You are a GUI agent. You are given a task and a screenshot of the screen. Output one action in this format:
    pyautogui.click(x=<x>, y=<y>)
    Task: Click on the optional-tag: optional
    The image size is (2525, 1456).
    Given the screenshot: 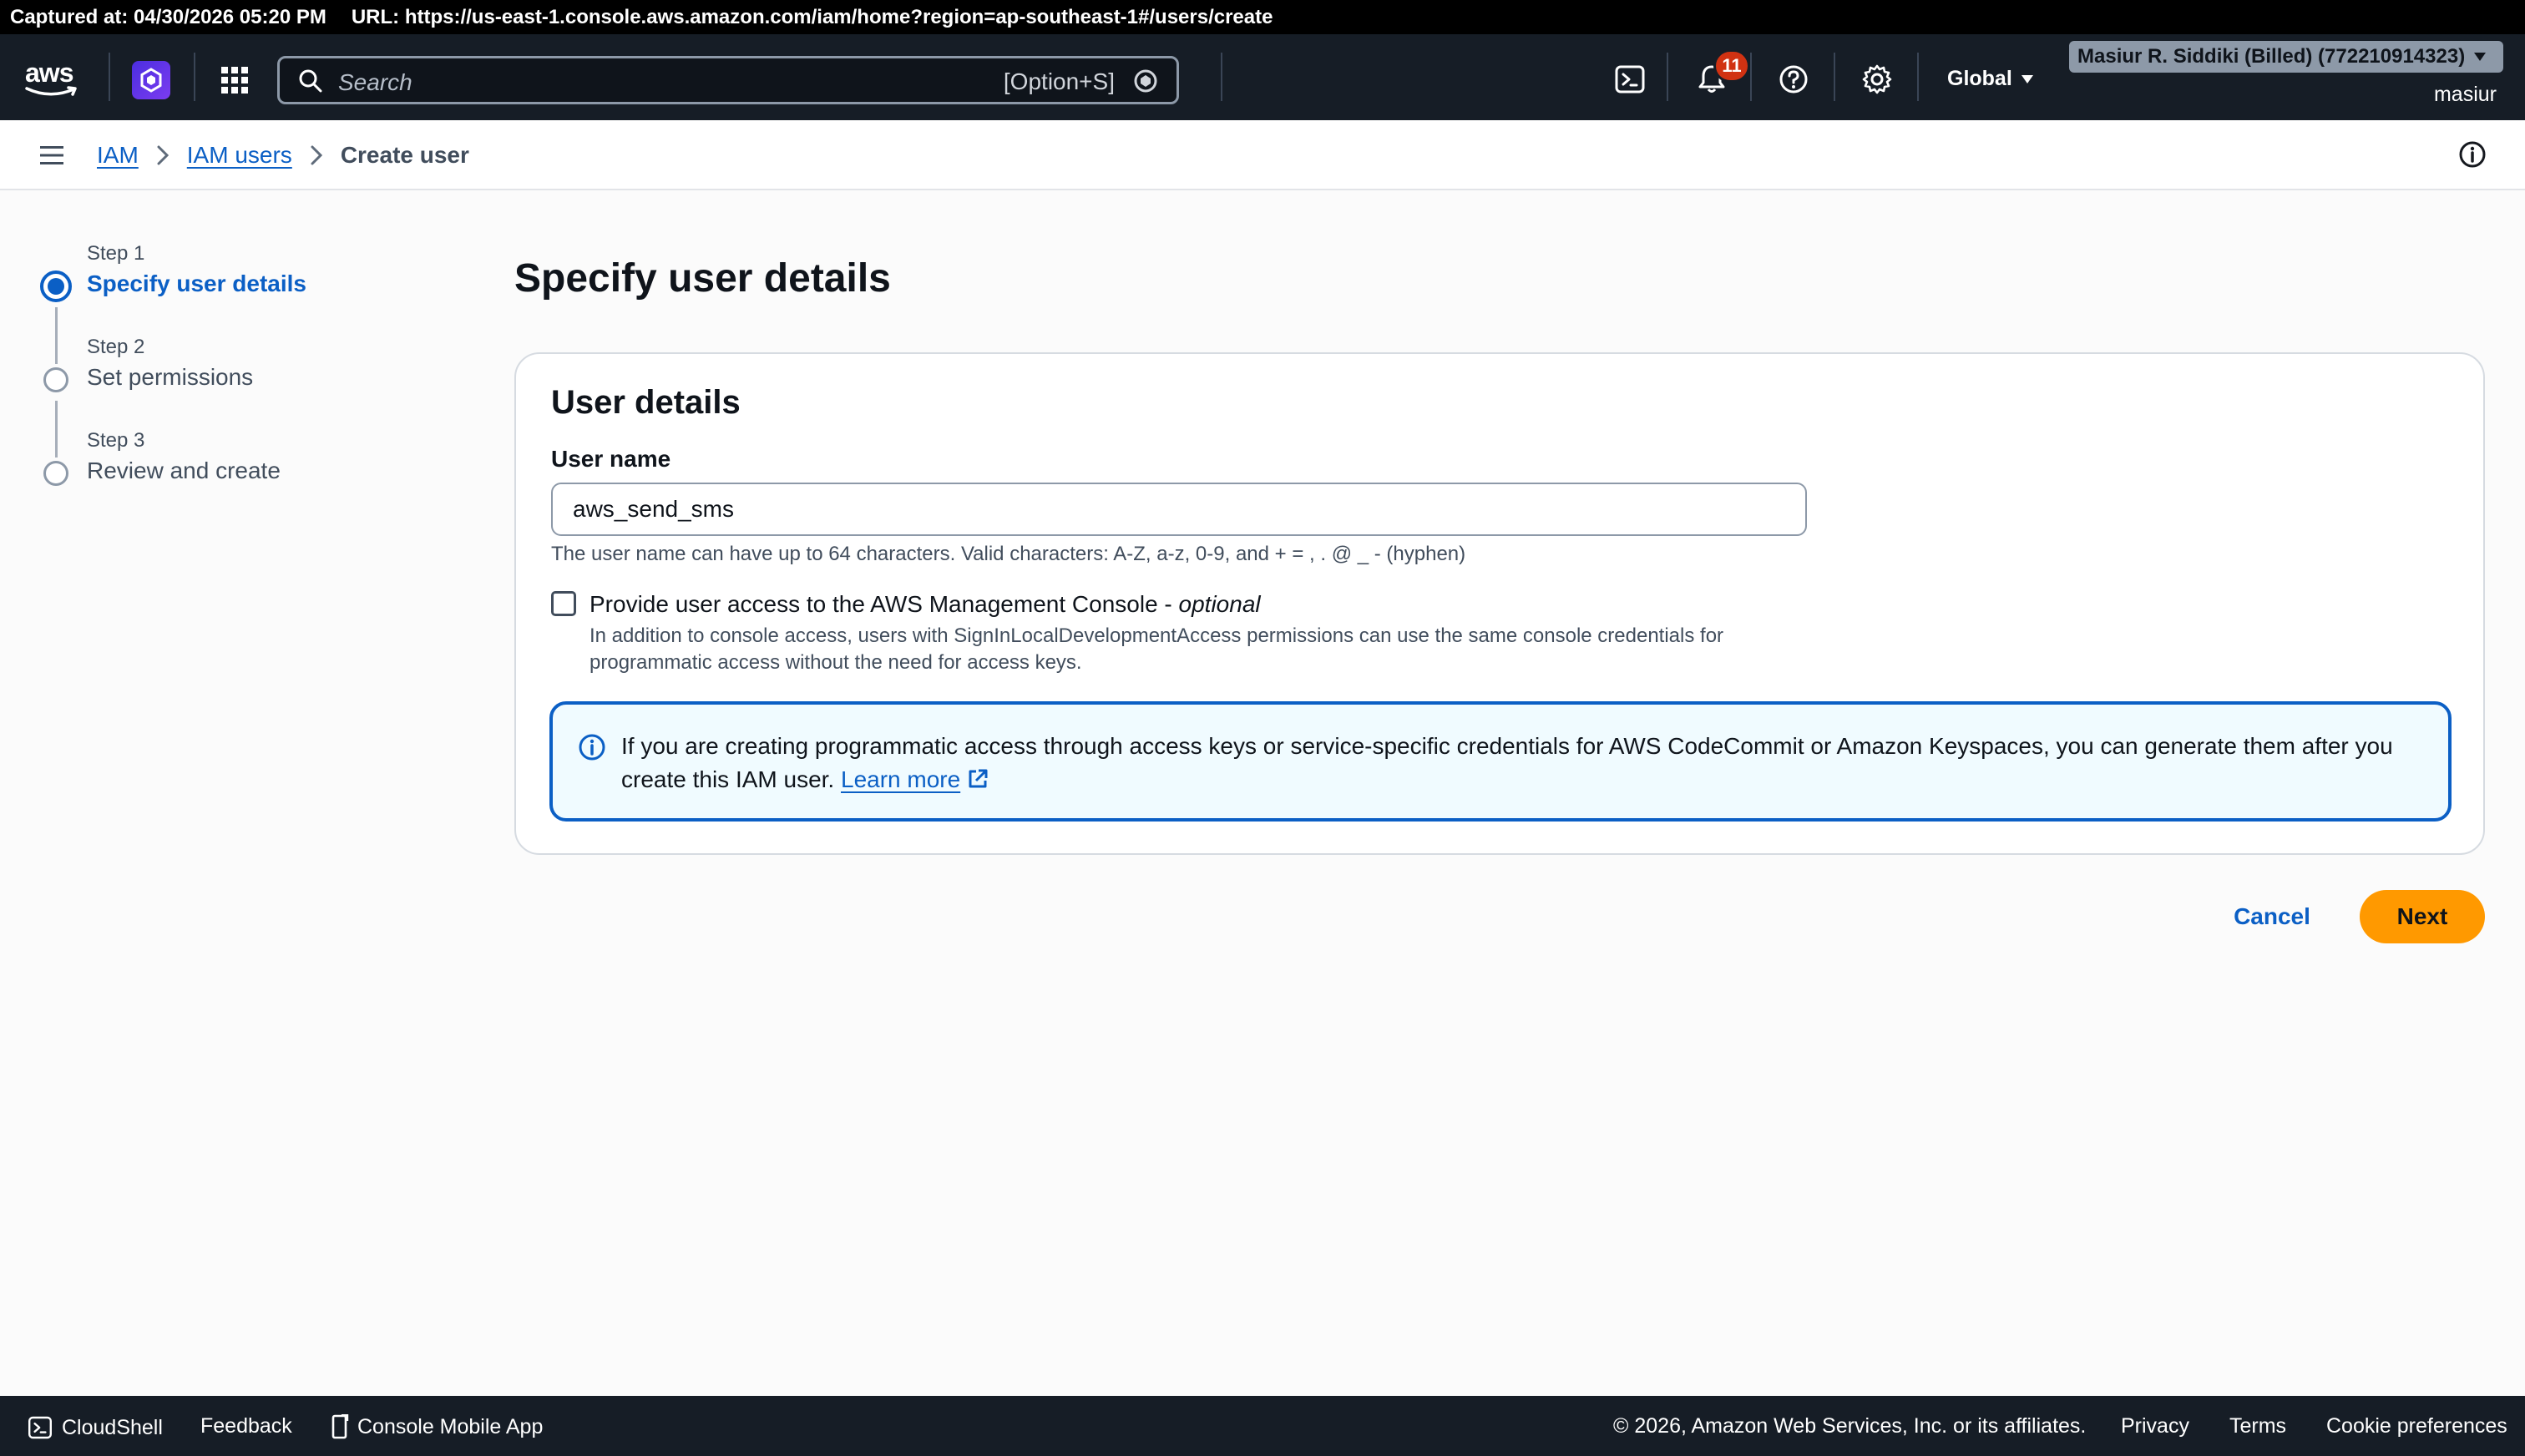 What is the action you would take?
    pyautogui.click(x=1219, y=604)
    